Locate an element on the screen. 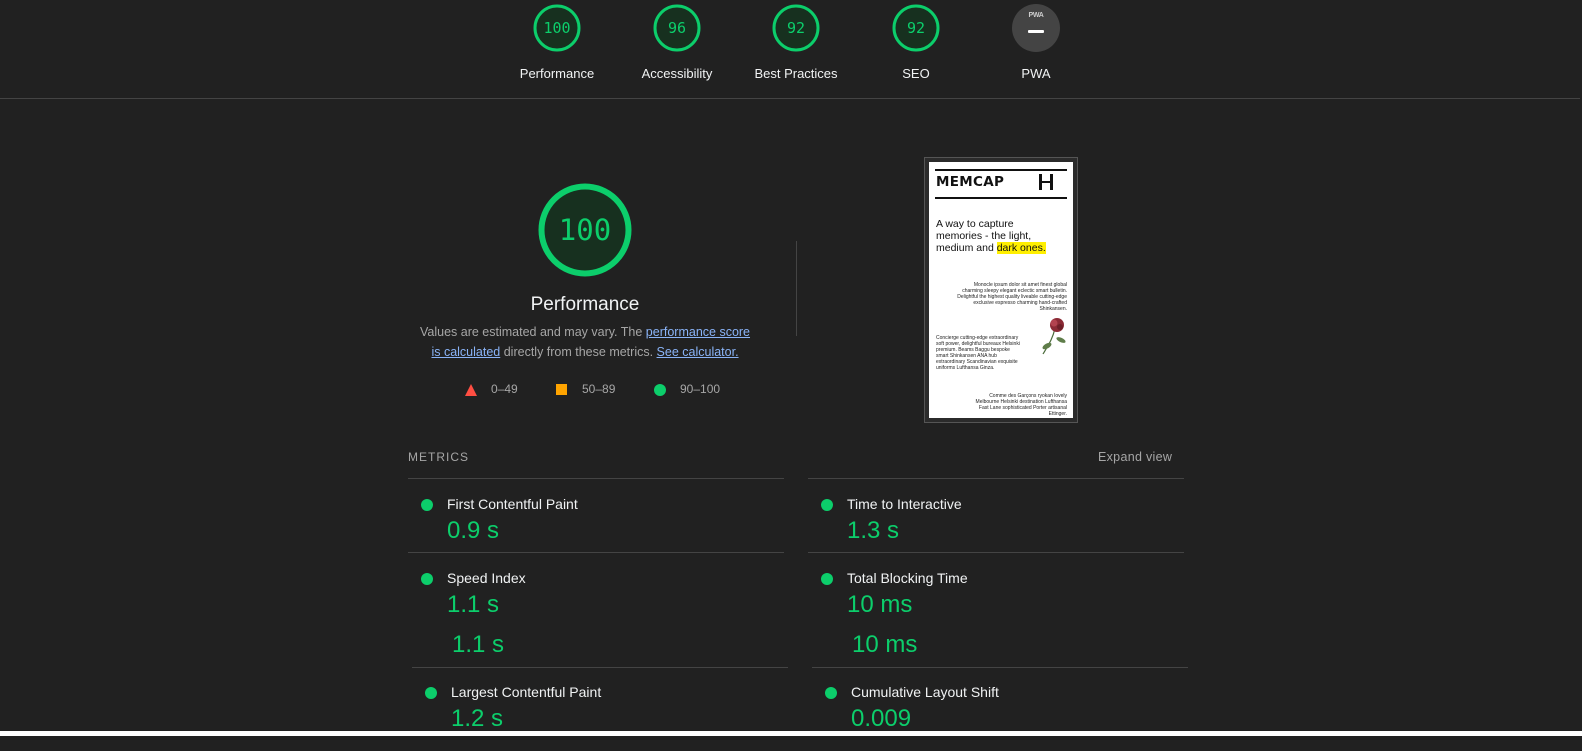 Image resolution: width=1582 pixels, height=751 pixels. metric-total-blocking-time: Total Blocking Time 10 ms is located at coordinates (993, 602).